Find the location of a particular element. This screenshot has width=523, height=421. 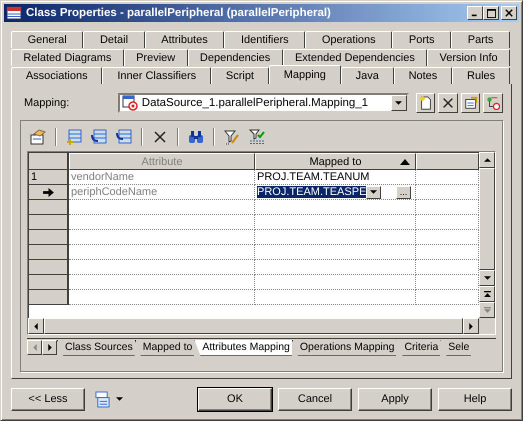

mapping-dropdown: DataSource_1.parallelPeripheral.Mapping_1 is located at coordinates (263, 103).